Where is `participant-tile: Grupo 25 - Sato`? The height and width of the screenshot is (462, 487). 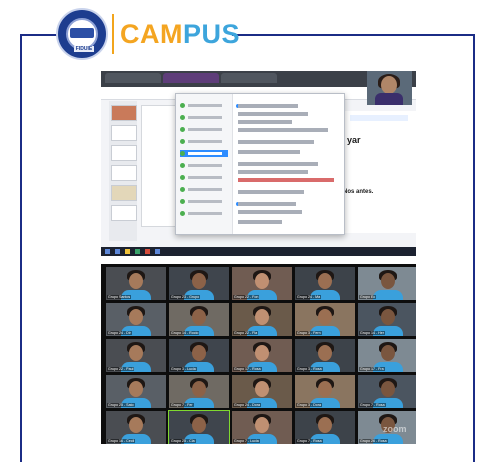
participant-tile: Grupo 25 - Sato is located at coordinates (136, 391).